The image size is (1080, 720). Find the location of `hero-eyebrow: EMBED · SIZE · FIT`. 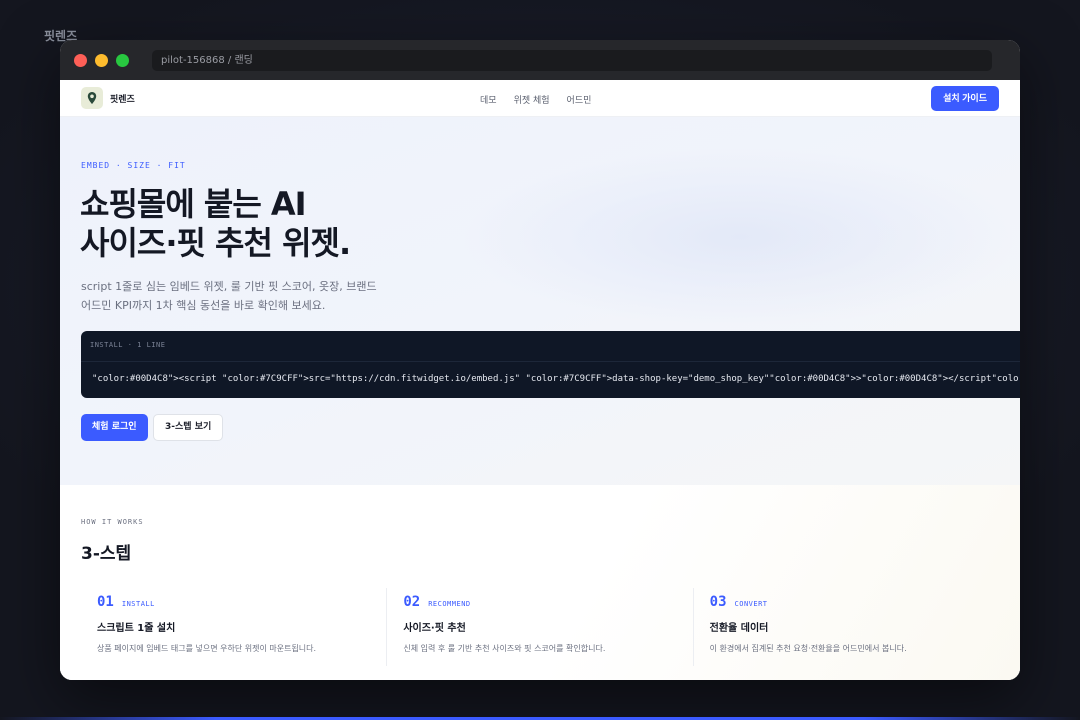

hero-eyebrow: EMBED · SIZE · FIT is located at coordinates (133, 165).